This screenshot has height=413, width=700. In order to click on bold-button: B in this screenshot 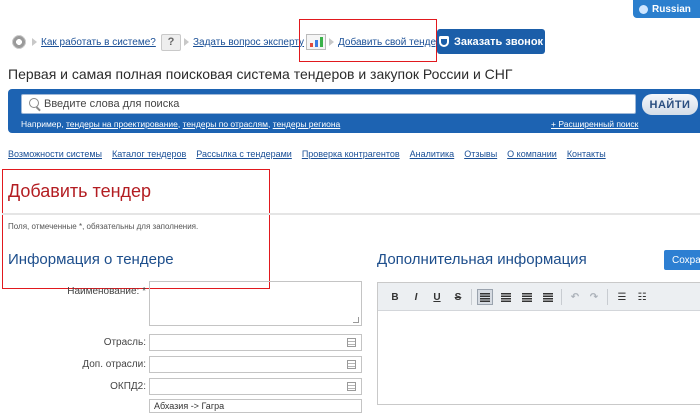, I will do `click(395, 297)`.